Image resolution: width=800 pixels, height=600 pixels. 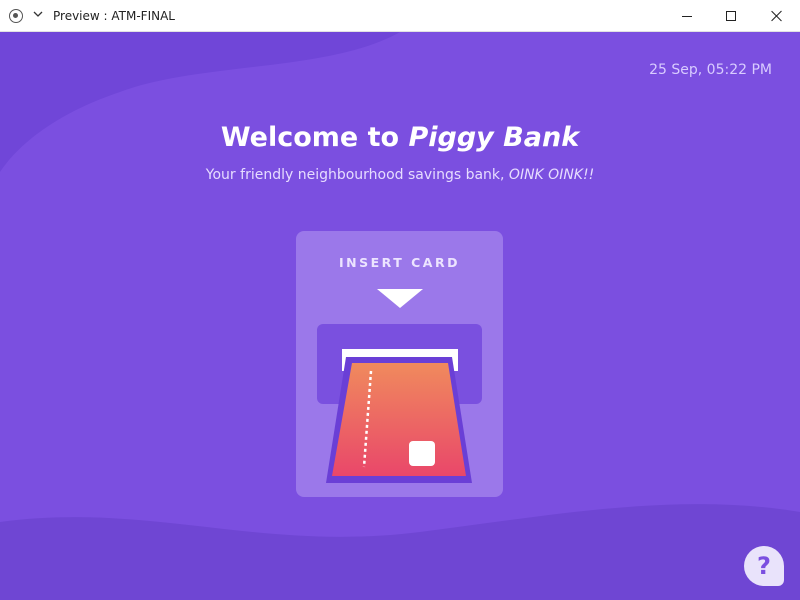 I want to click on close-button, so click(x=777, y=16).